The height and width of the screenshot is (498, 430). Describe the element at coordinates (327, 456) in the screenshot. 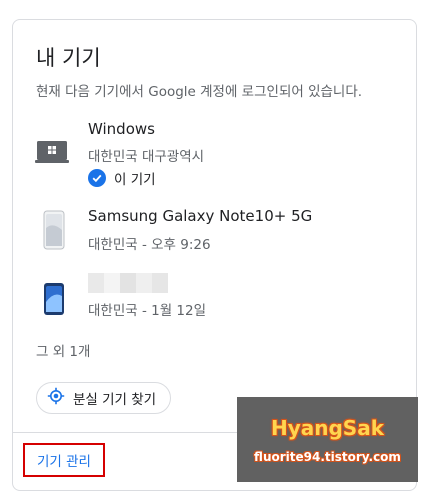

I see `watermark-subtitle: fluorite94.tistory.com` at that location.